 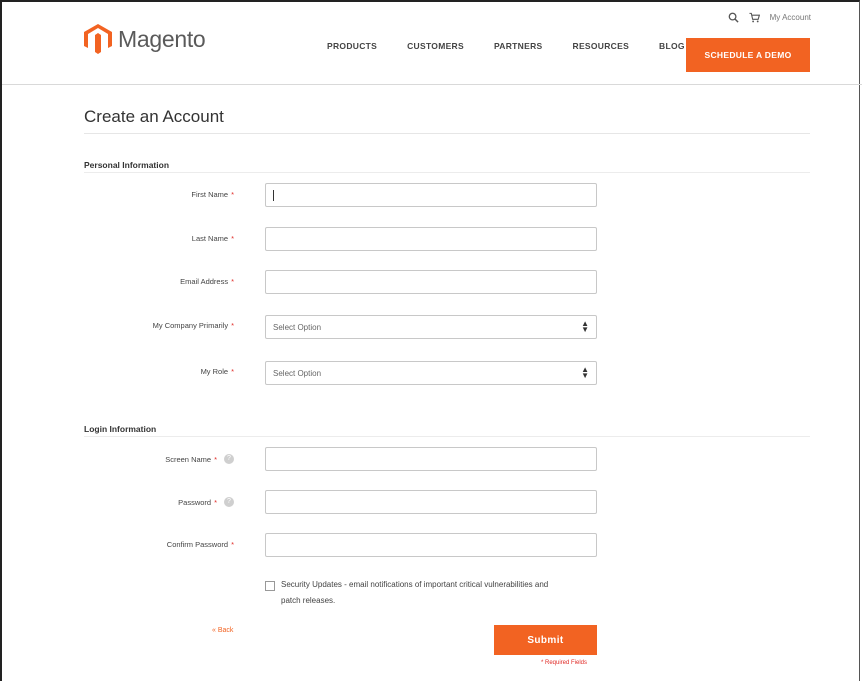 What do you see at coordinates (431, 282) in the screenshot?
I see `email-input` at bounding box center [431, 282].